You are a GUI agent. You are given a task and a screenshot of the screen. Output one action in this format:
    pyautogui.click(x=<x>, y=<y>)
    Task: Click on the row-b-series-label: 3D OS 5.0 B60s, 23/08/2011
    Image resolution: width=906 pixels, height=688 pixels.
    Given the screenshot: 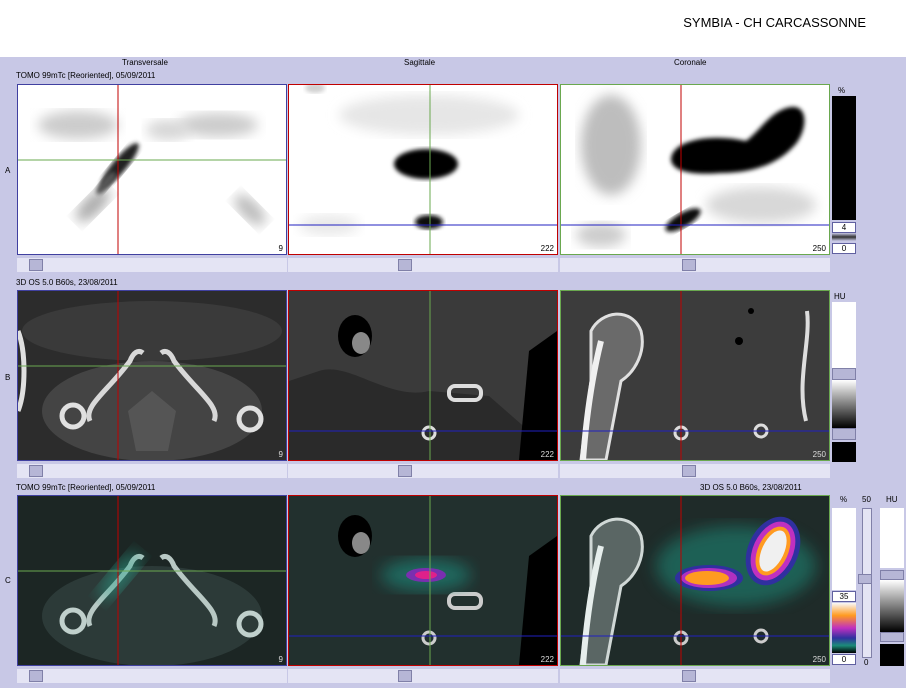 What is the action you would take?
    pyautogui.click(x=67, y=282)
    